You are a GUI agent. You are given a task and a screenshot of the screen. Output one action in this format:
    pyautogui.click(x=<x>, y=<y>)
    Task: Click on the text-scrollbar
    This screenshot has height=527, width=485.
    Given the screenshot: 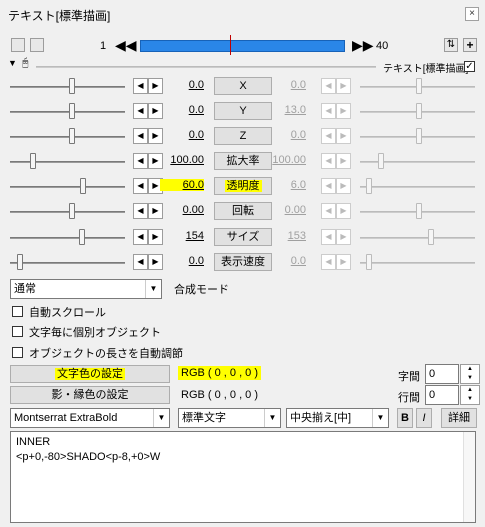 What is the action you would take?
    pyautogui.click(x=469, y=477)
    